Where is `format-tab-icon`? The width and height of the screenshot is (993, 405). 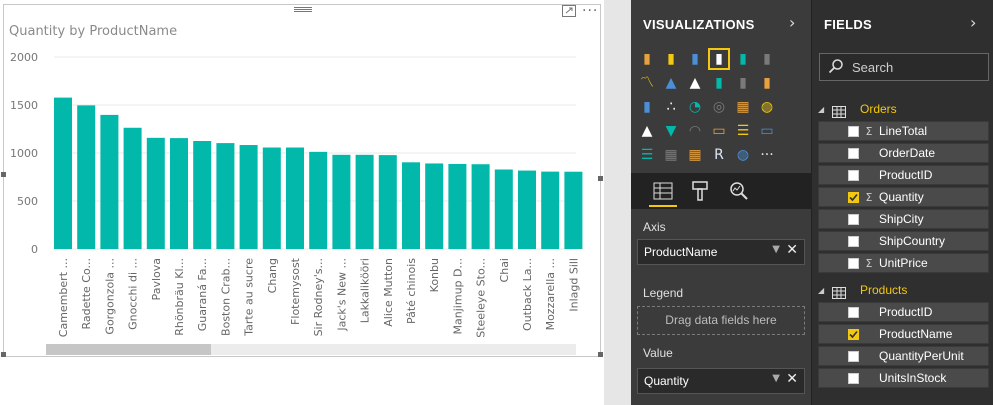
format-tab-icon is located at coordinates (700, 191).